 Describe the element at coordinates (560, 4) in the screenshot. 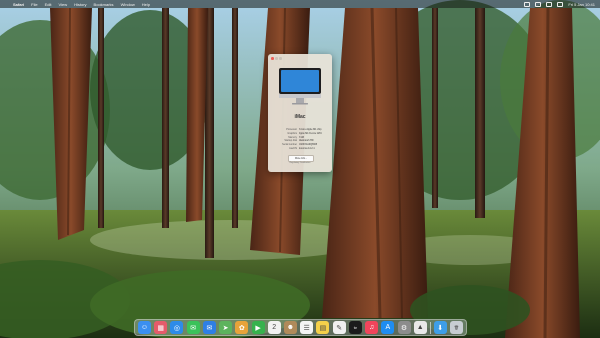

I see `control-center-icon` at that location.